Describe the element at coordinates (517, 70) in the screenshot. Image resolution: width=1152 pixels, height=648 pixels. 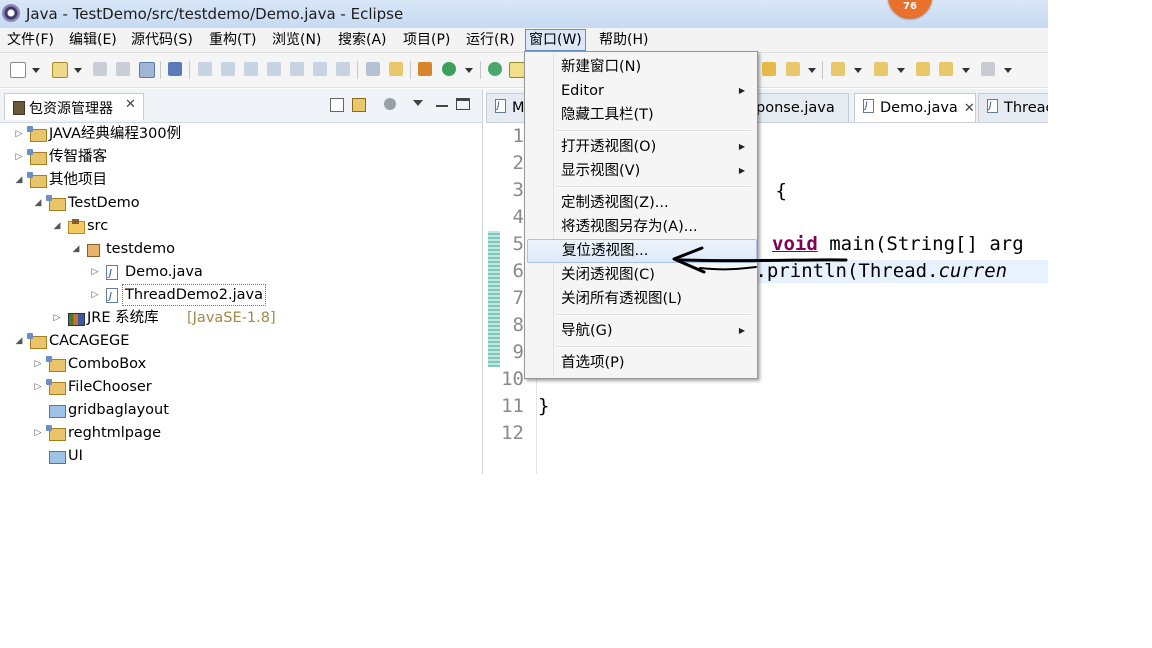
I see `search-icon` at that location.